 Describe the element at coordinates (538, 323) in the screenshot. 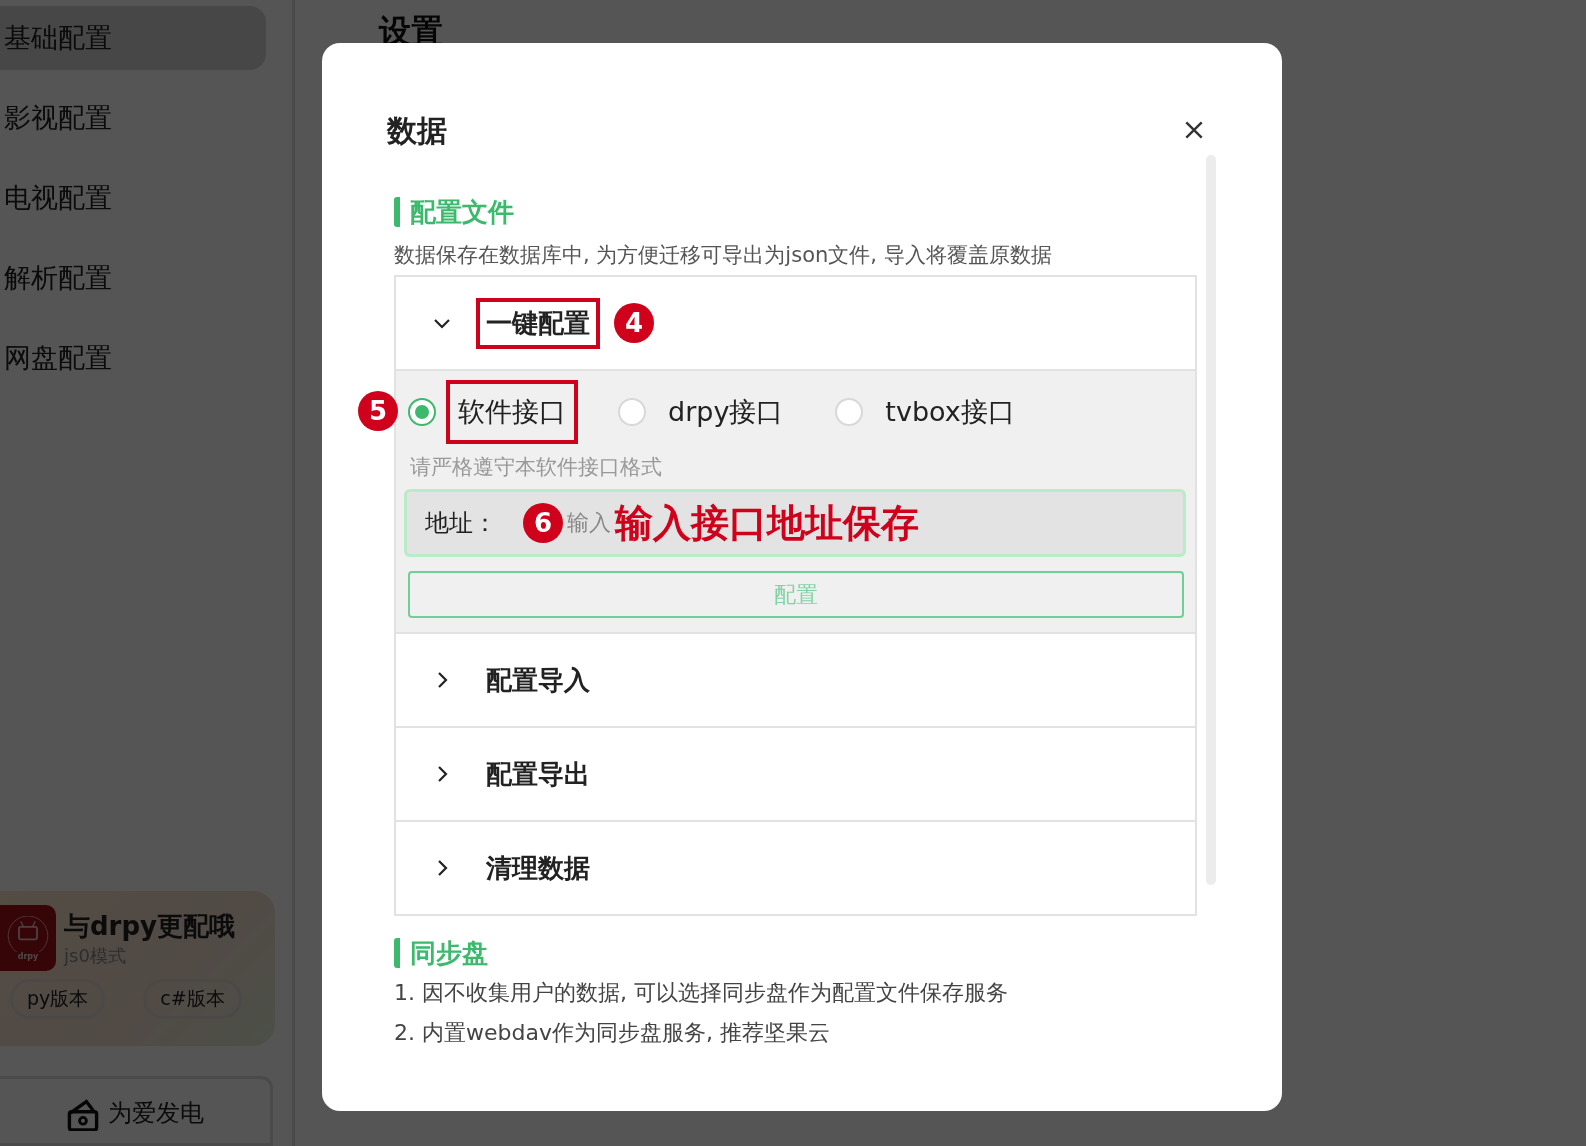

I see `panel-title: 一键配置` at that location.